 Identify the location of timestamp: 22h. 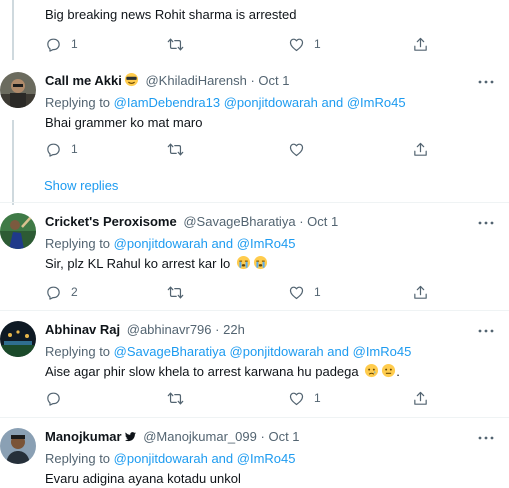
(234, 329).